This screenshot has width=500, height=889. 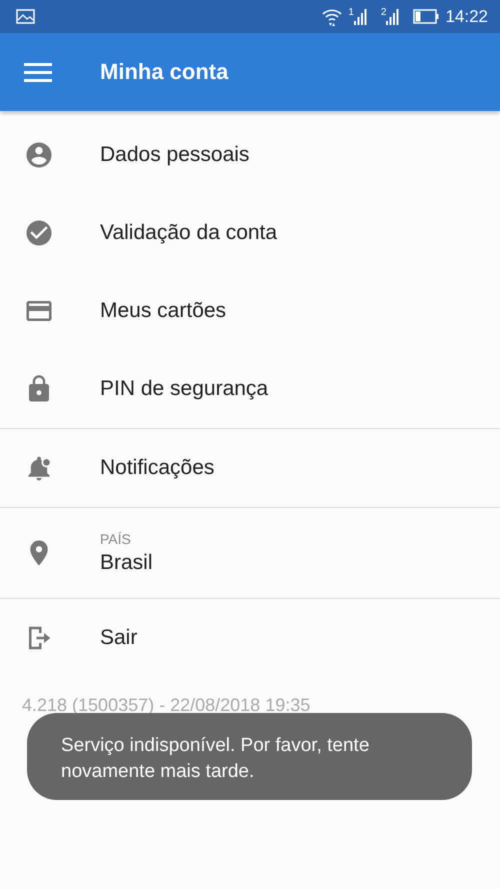 What do you see at coordinates (25, 16) in the screenshot?
I see `image-icon` at bounding box center [25, 16].